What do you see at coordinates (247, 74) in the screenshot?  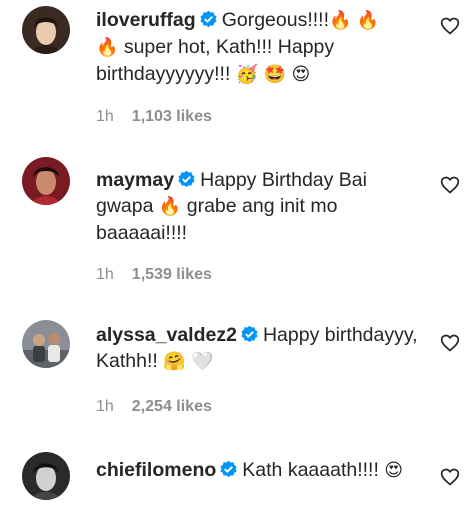 I see `partying-face-emoji: 🥳` at bounding box center [247, 74].